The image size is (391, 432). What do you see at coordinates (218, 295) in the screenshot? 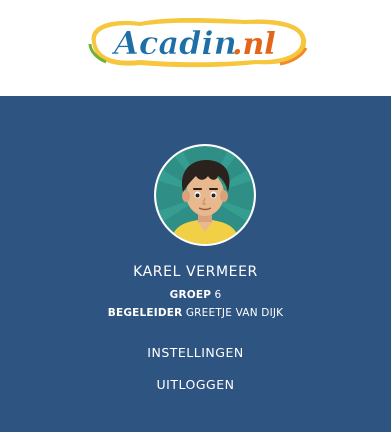
I see `group-value: 6` at bounding box center [218, 295].